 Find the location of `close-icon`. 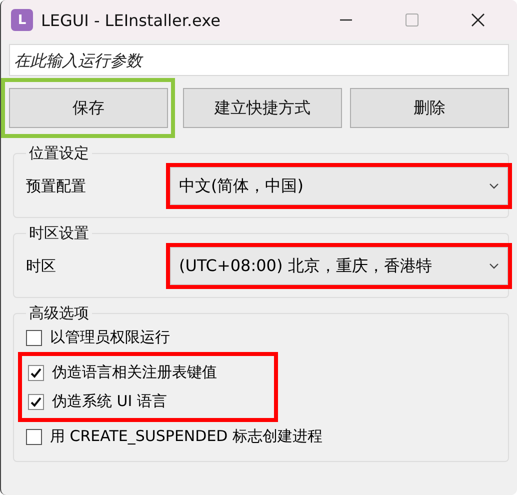

close-icon is located at coordinates (478, 20).